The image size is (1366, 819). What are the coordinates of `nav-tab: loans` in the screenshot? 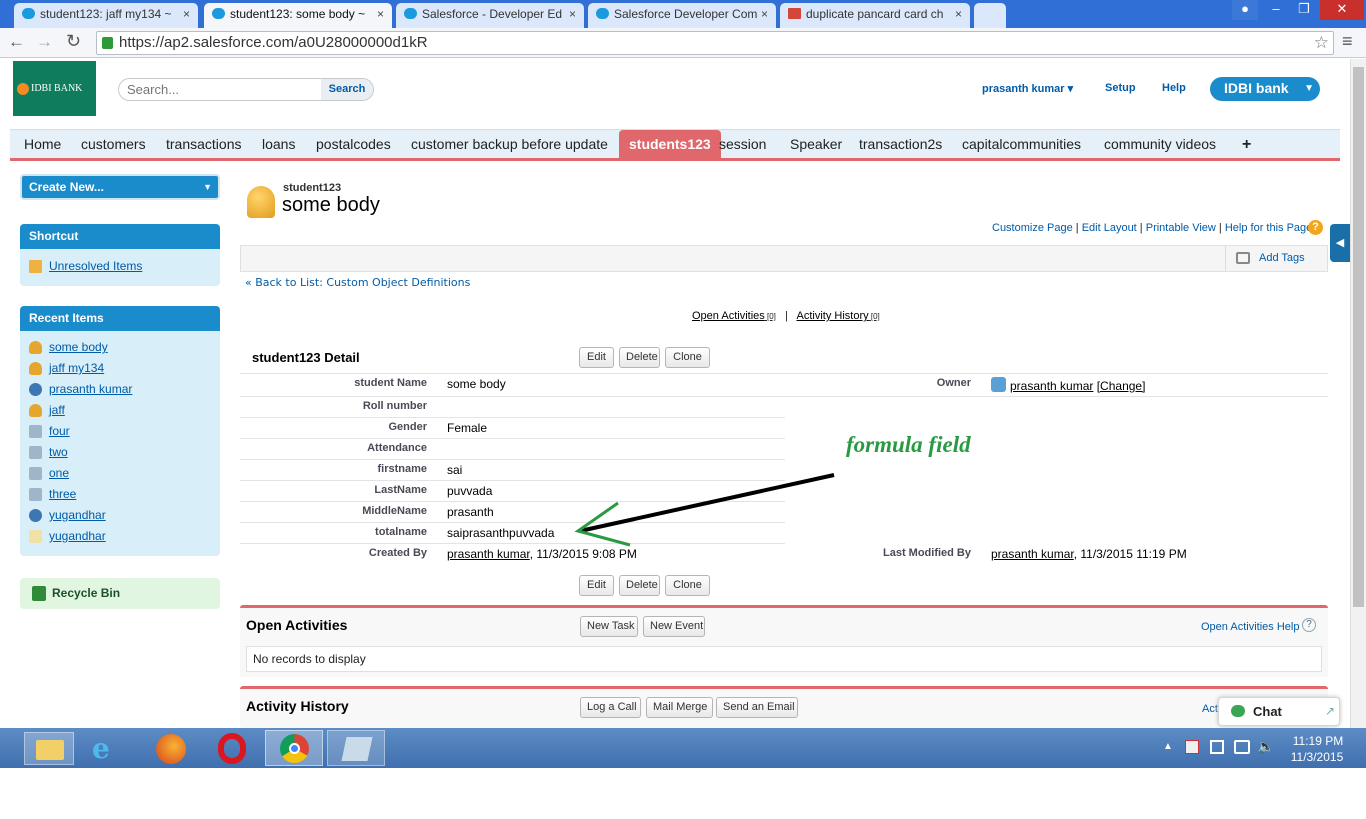 It's located at (278, 144).